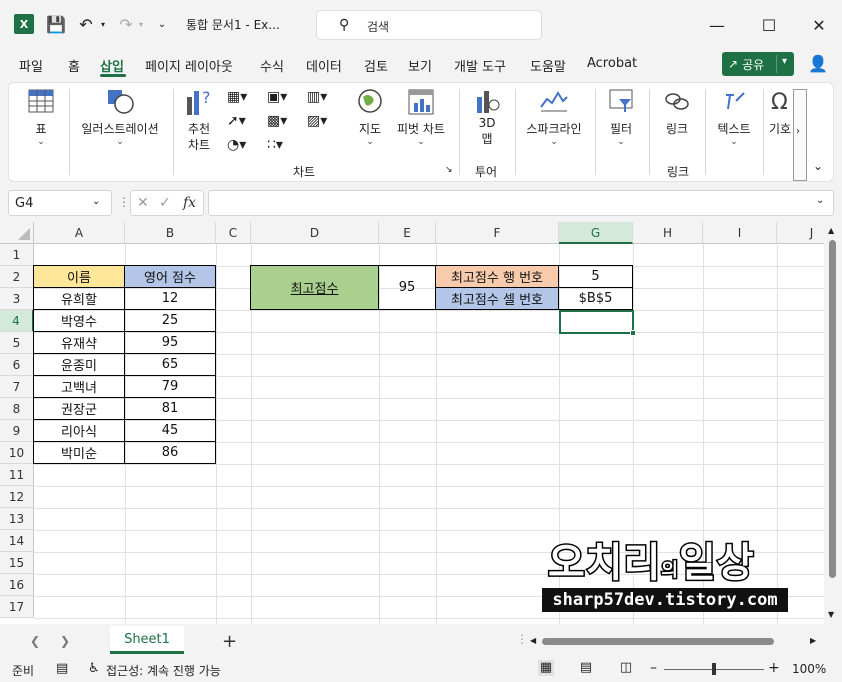 The image size is (842, 682). What do you see at coordinates (17, 607) in the screenshot?
I see `row-header: 17` at bounding box center [17, 607].